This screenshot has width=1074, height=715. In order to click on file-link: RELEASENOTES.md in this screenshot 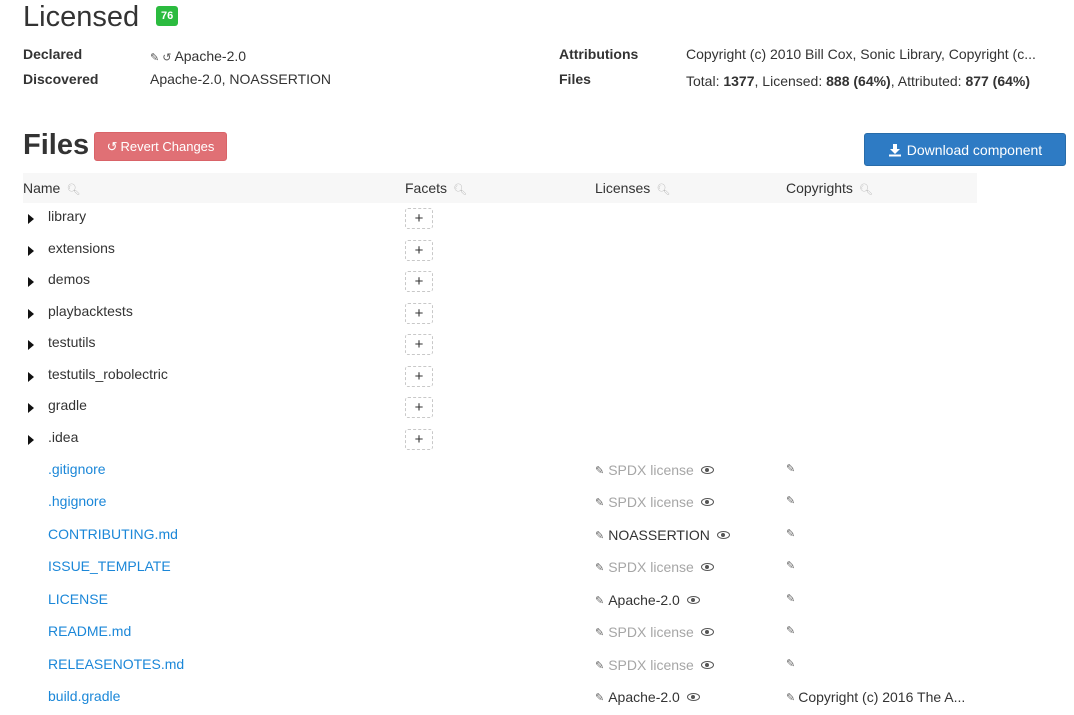, I will do `click(116, 664)`.